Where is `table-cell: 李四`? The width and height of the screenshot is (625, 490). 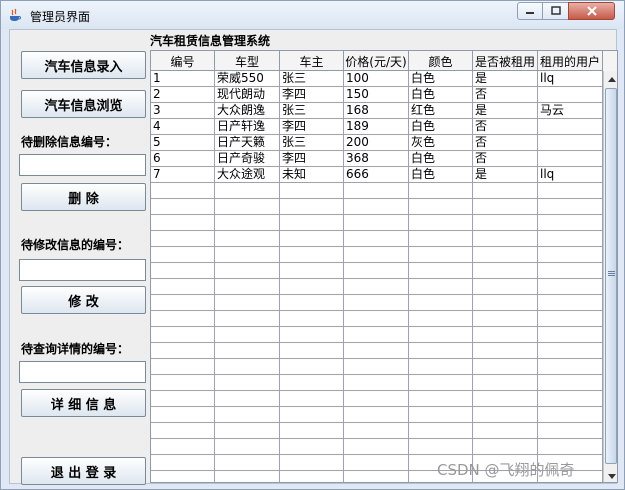
table-cell: 李四 is located at coordinates (312, 159).